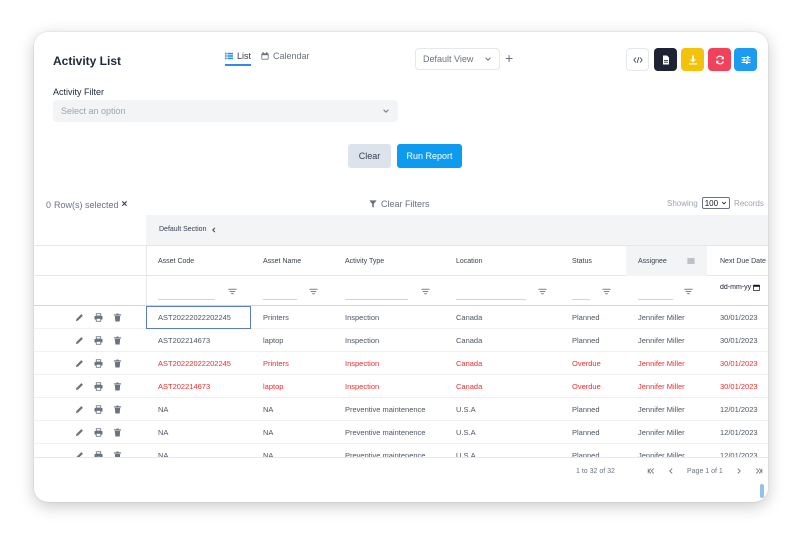 Image resolution: width=800 pixels, height=534 pixels. Describe the element at coordinates (400, 291) in the screenshot. I see `filter-activity-type` at that location.